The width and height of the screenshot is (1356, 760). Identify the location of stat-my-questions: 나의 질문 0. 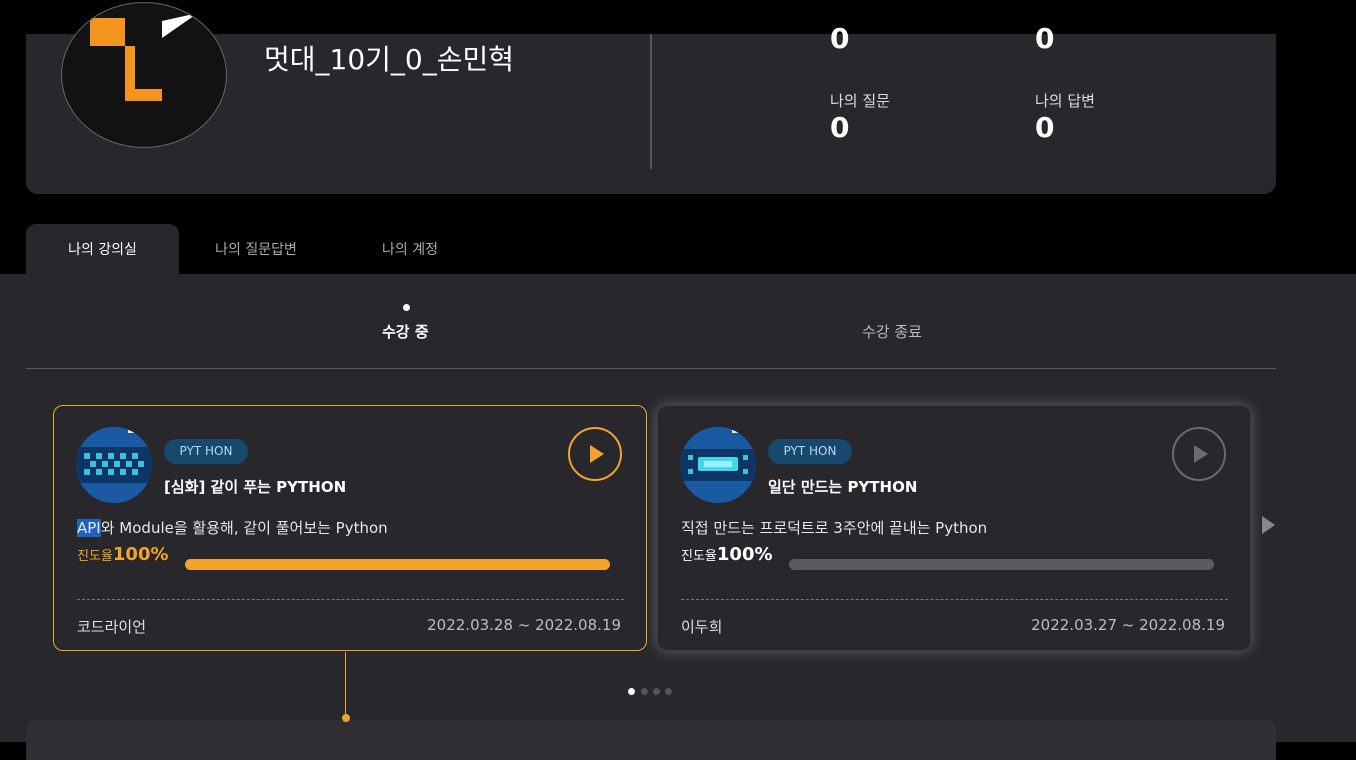
(860, 117).